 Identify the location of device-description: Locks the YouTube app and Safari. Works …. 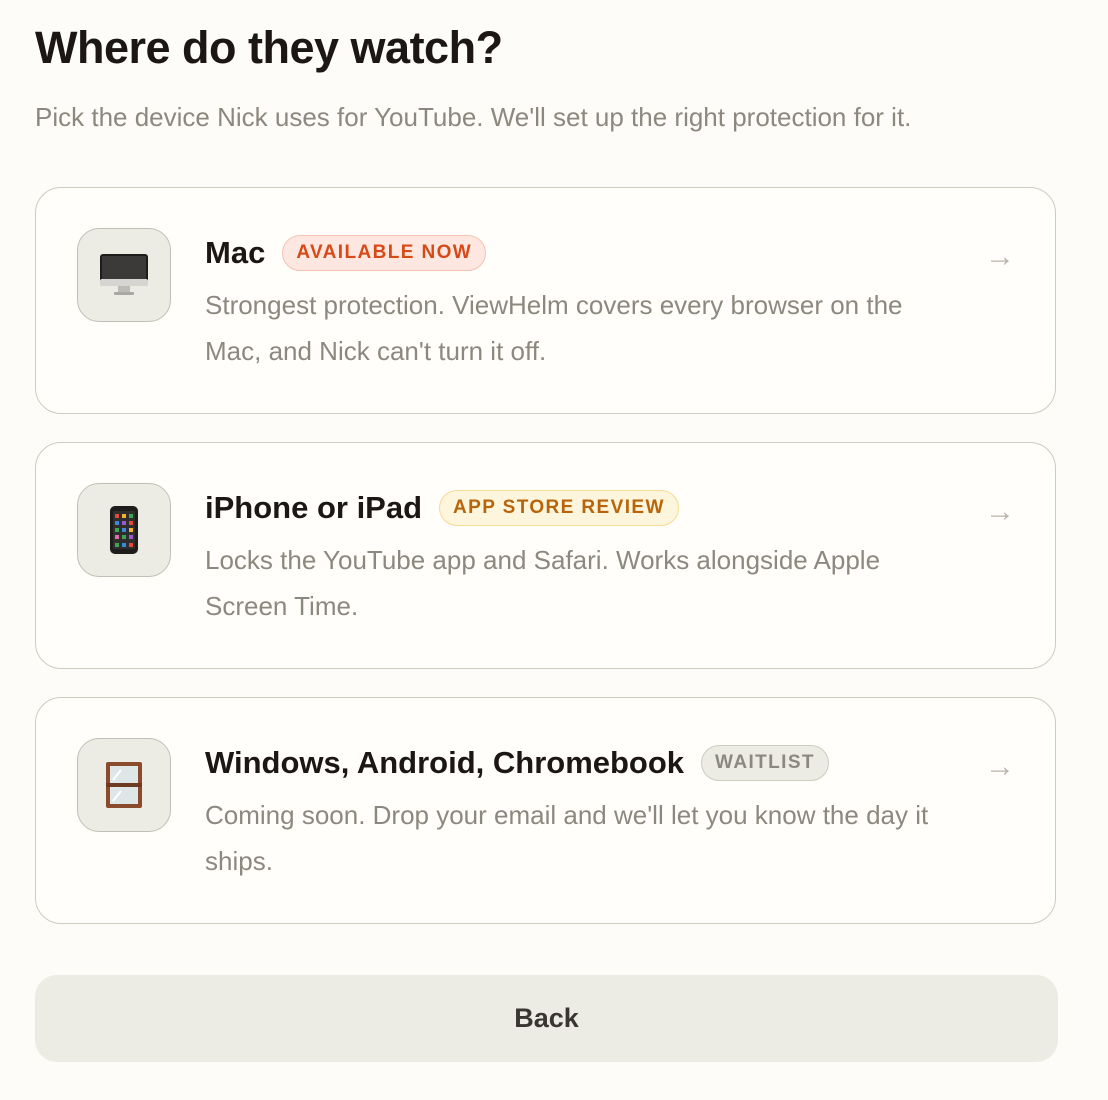
(543, 583).